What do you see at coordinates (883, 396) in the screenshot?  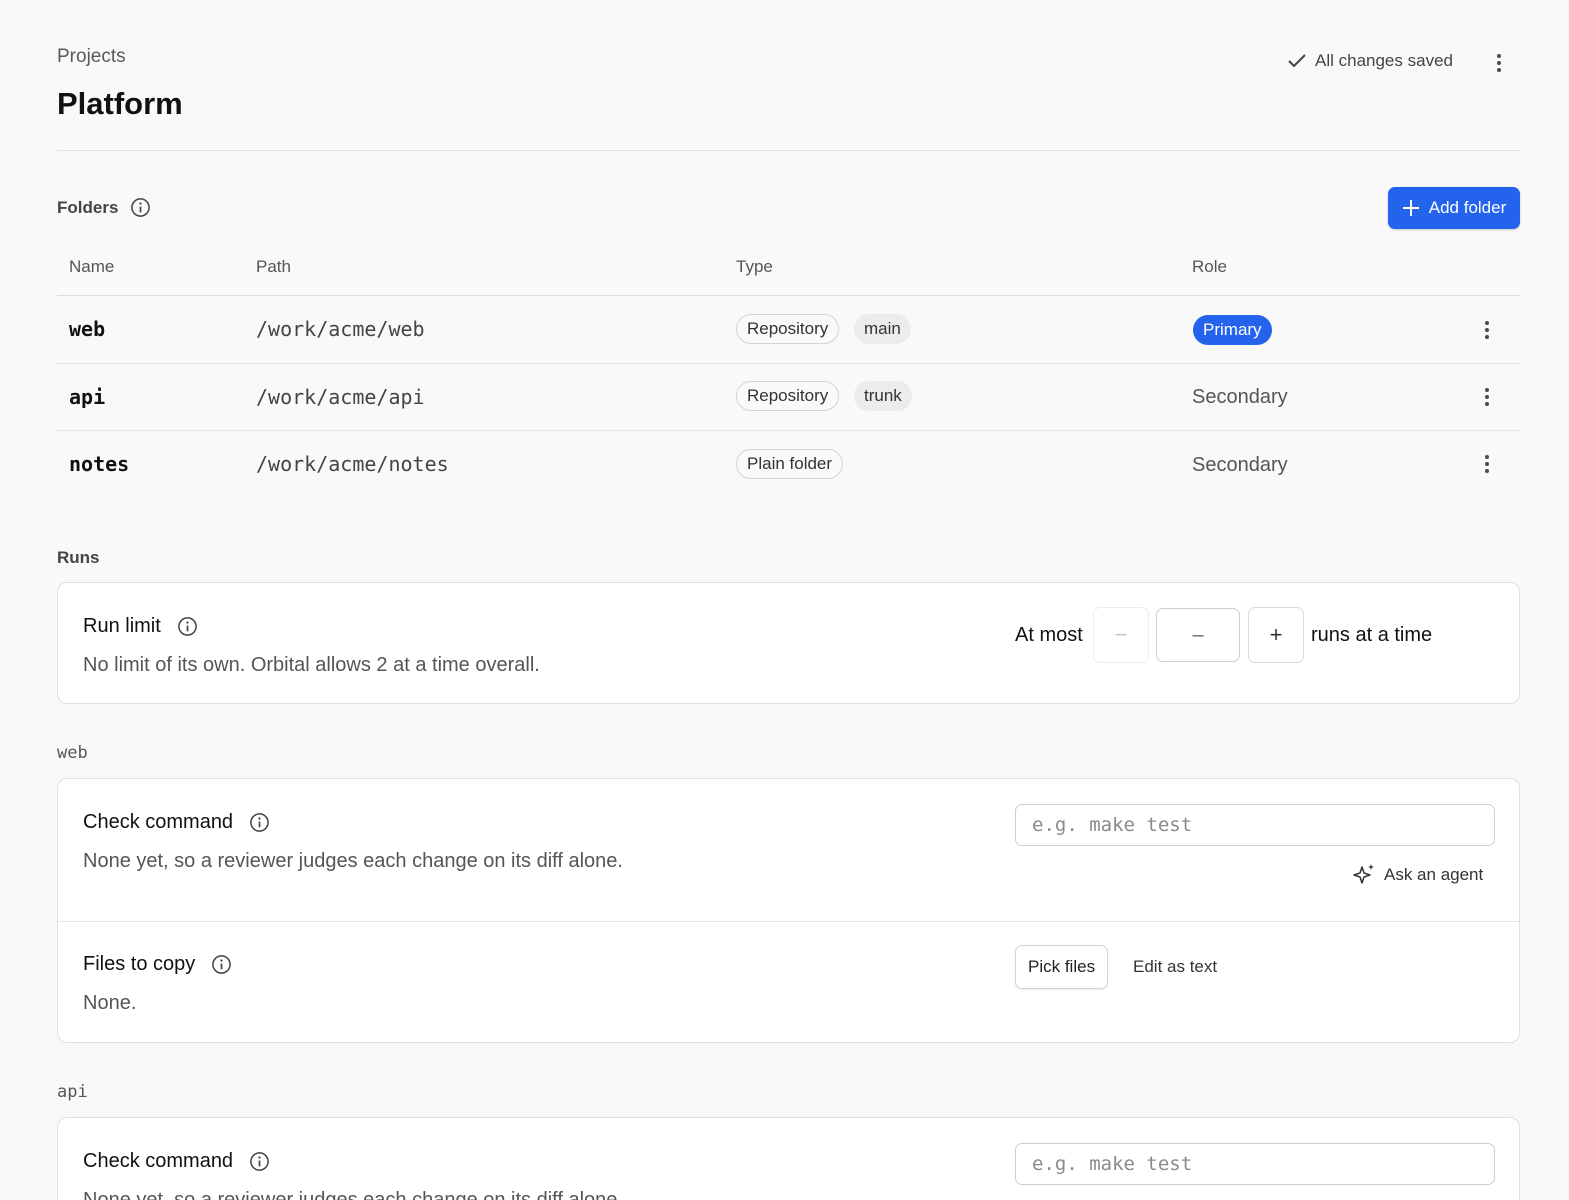 I see `branch-chip: trunk` at bounding box center [883, 396].